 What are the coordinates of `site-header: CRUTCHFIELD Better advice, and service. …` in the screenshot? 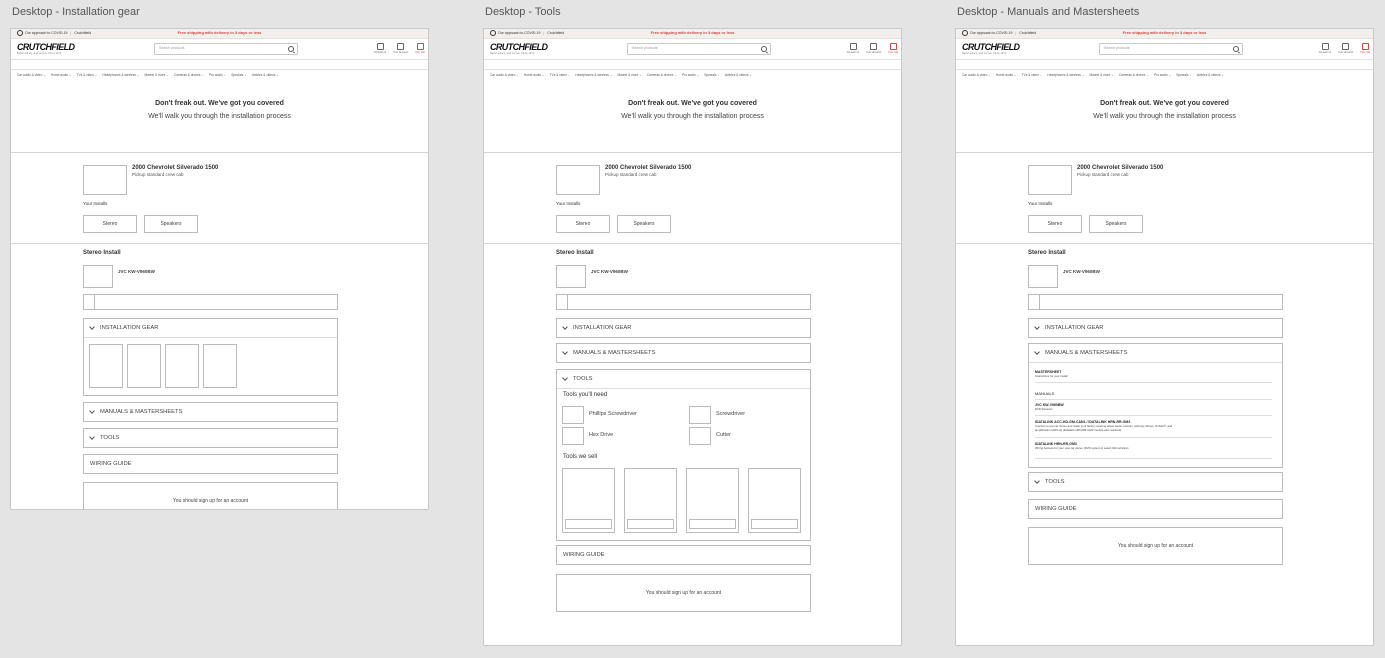 It's located at (692, 49).